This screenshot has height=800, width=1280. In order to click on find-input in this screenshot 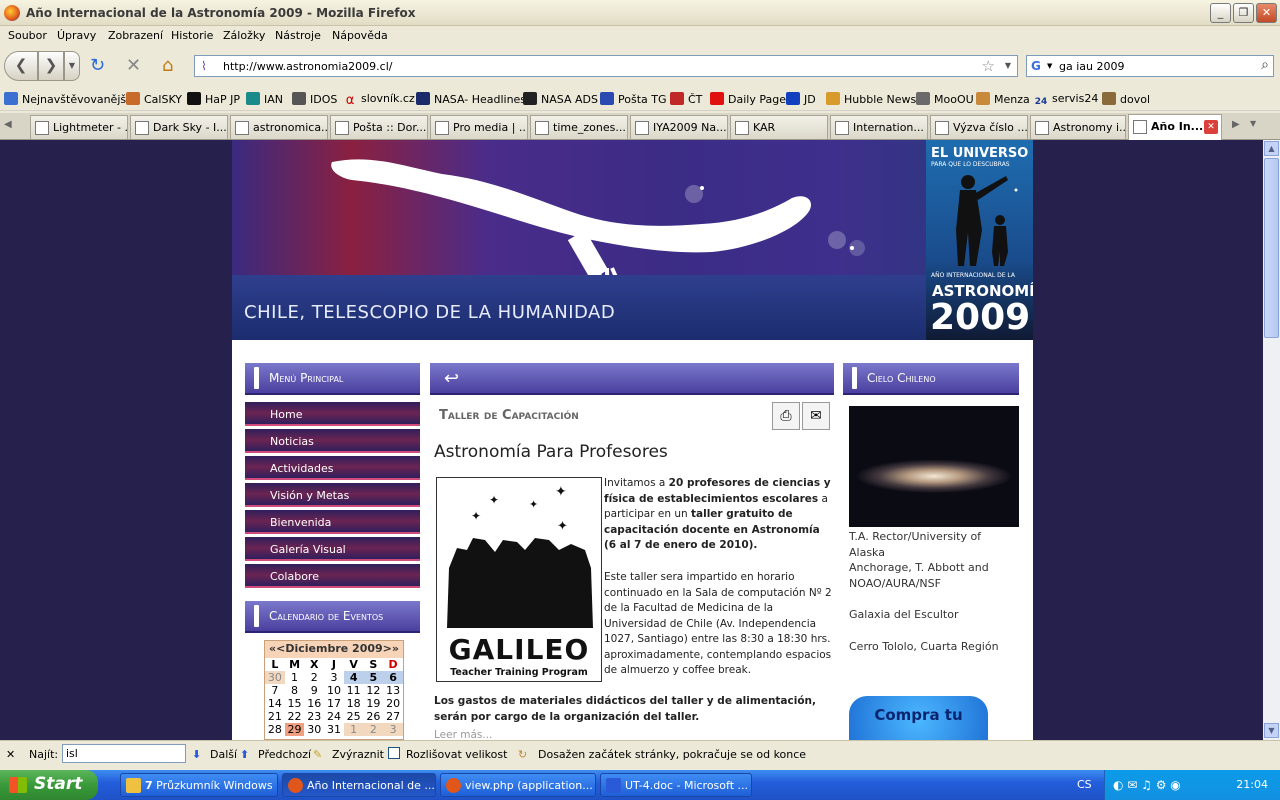, I will do `click(124, 753)`.